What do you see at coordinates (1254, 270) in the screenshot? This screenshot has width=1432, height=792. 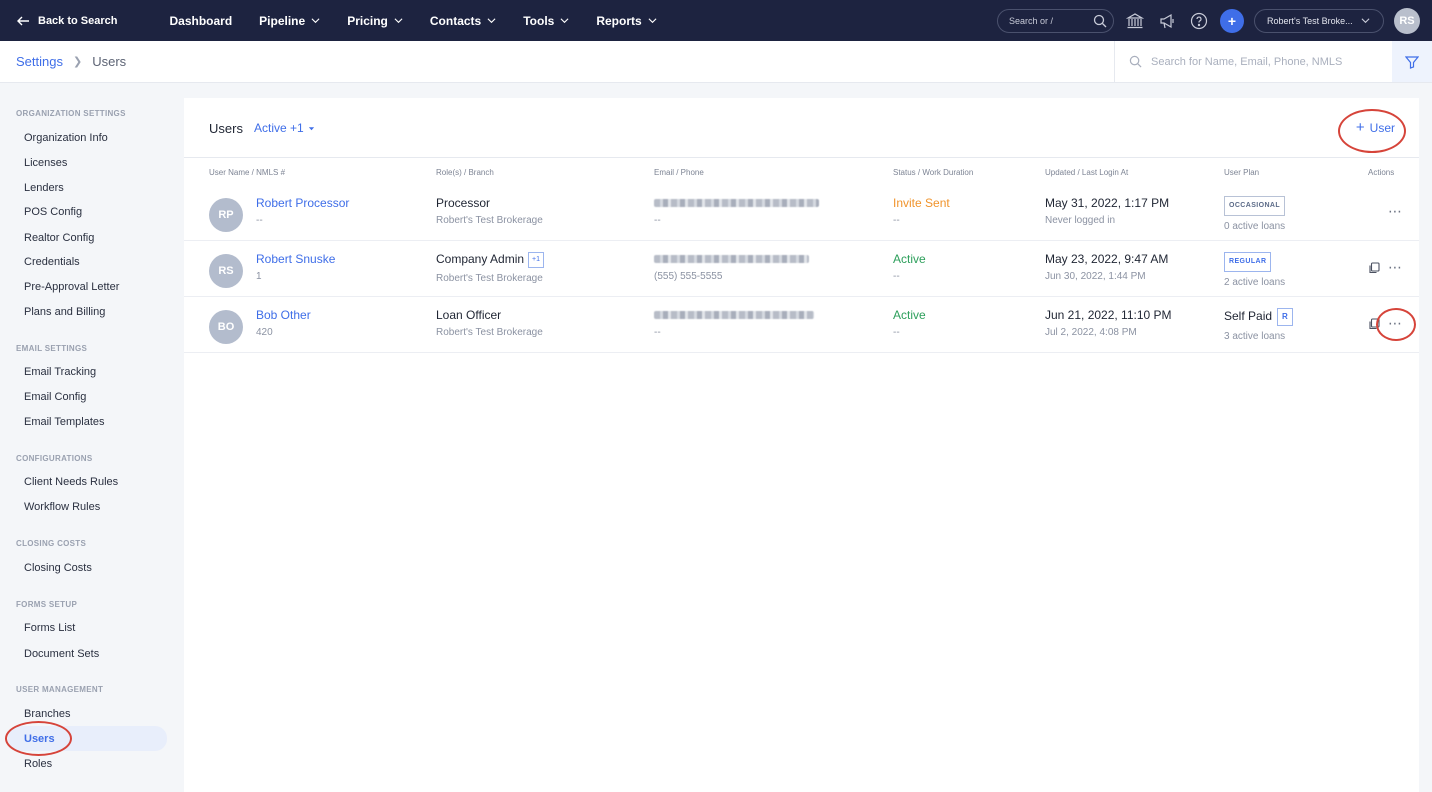 I see `plan-cell: REGULAR 2 active loans` at bounding box center [1254, 270].